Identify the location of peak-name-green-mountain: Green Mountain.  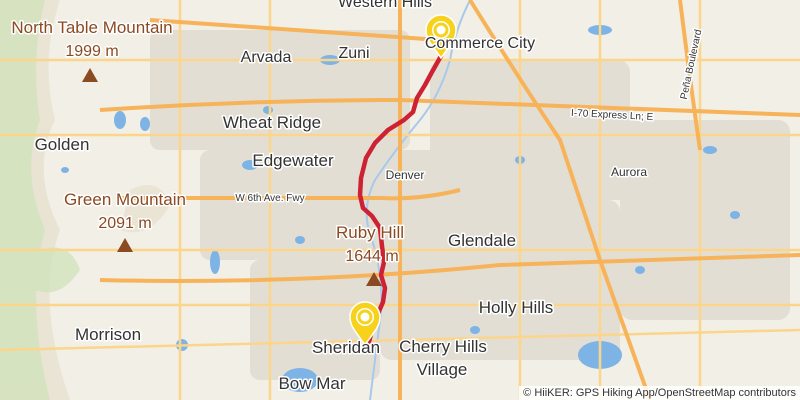
(125, 199).